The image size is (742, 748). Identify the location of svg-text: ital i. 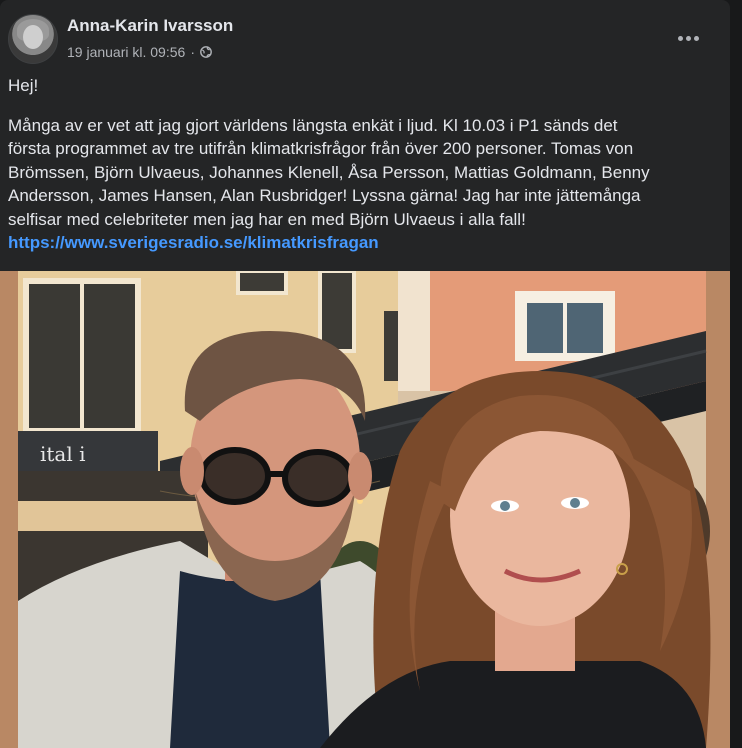
(63, 454).